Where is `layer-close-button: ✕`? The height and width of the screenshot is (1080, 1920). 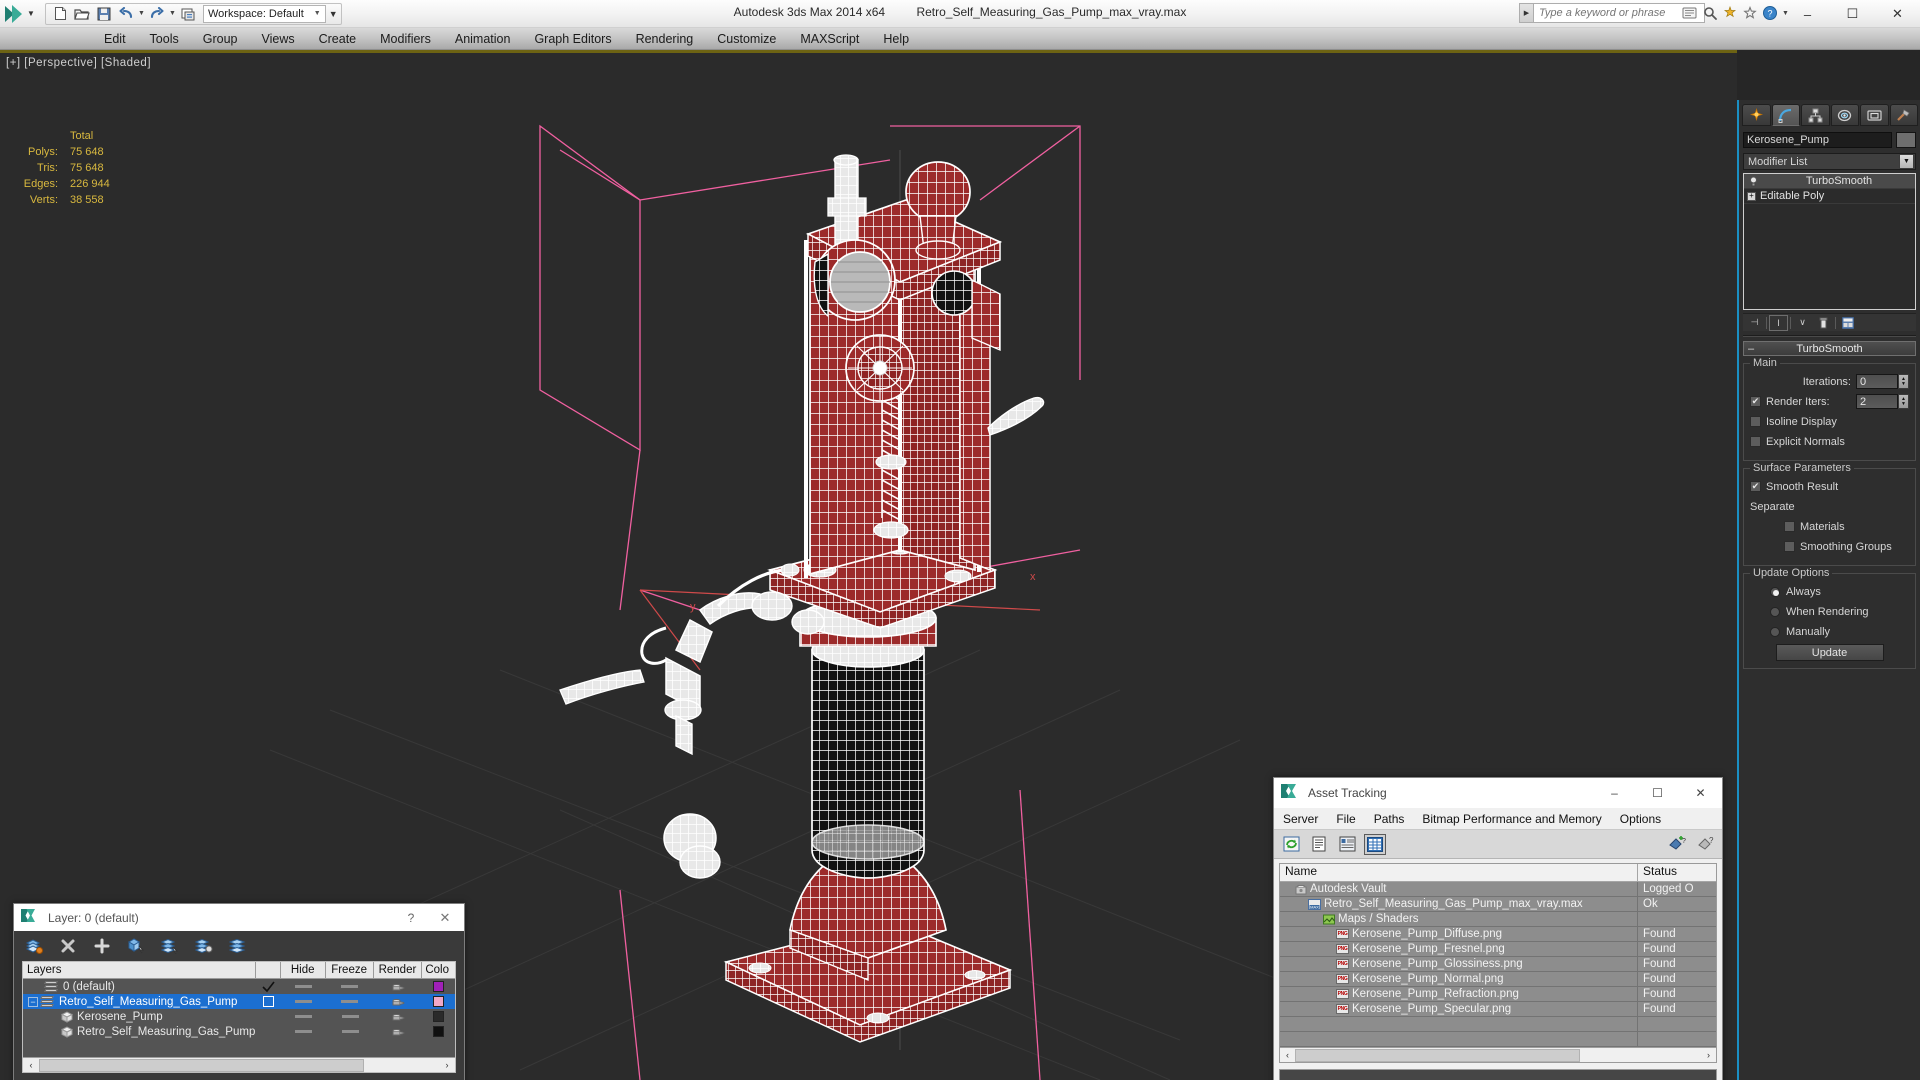 layer-close-button: ✕ is located at coordinates (445, 918).